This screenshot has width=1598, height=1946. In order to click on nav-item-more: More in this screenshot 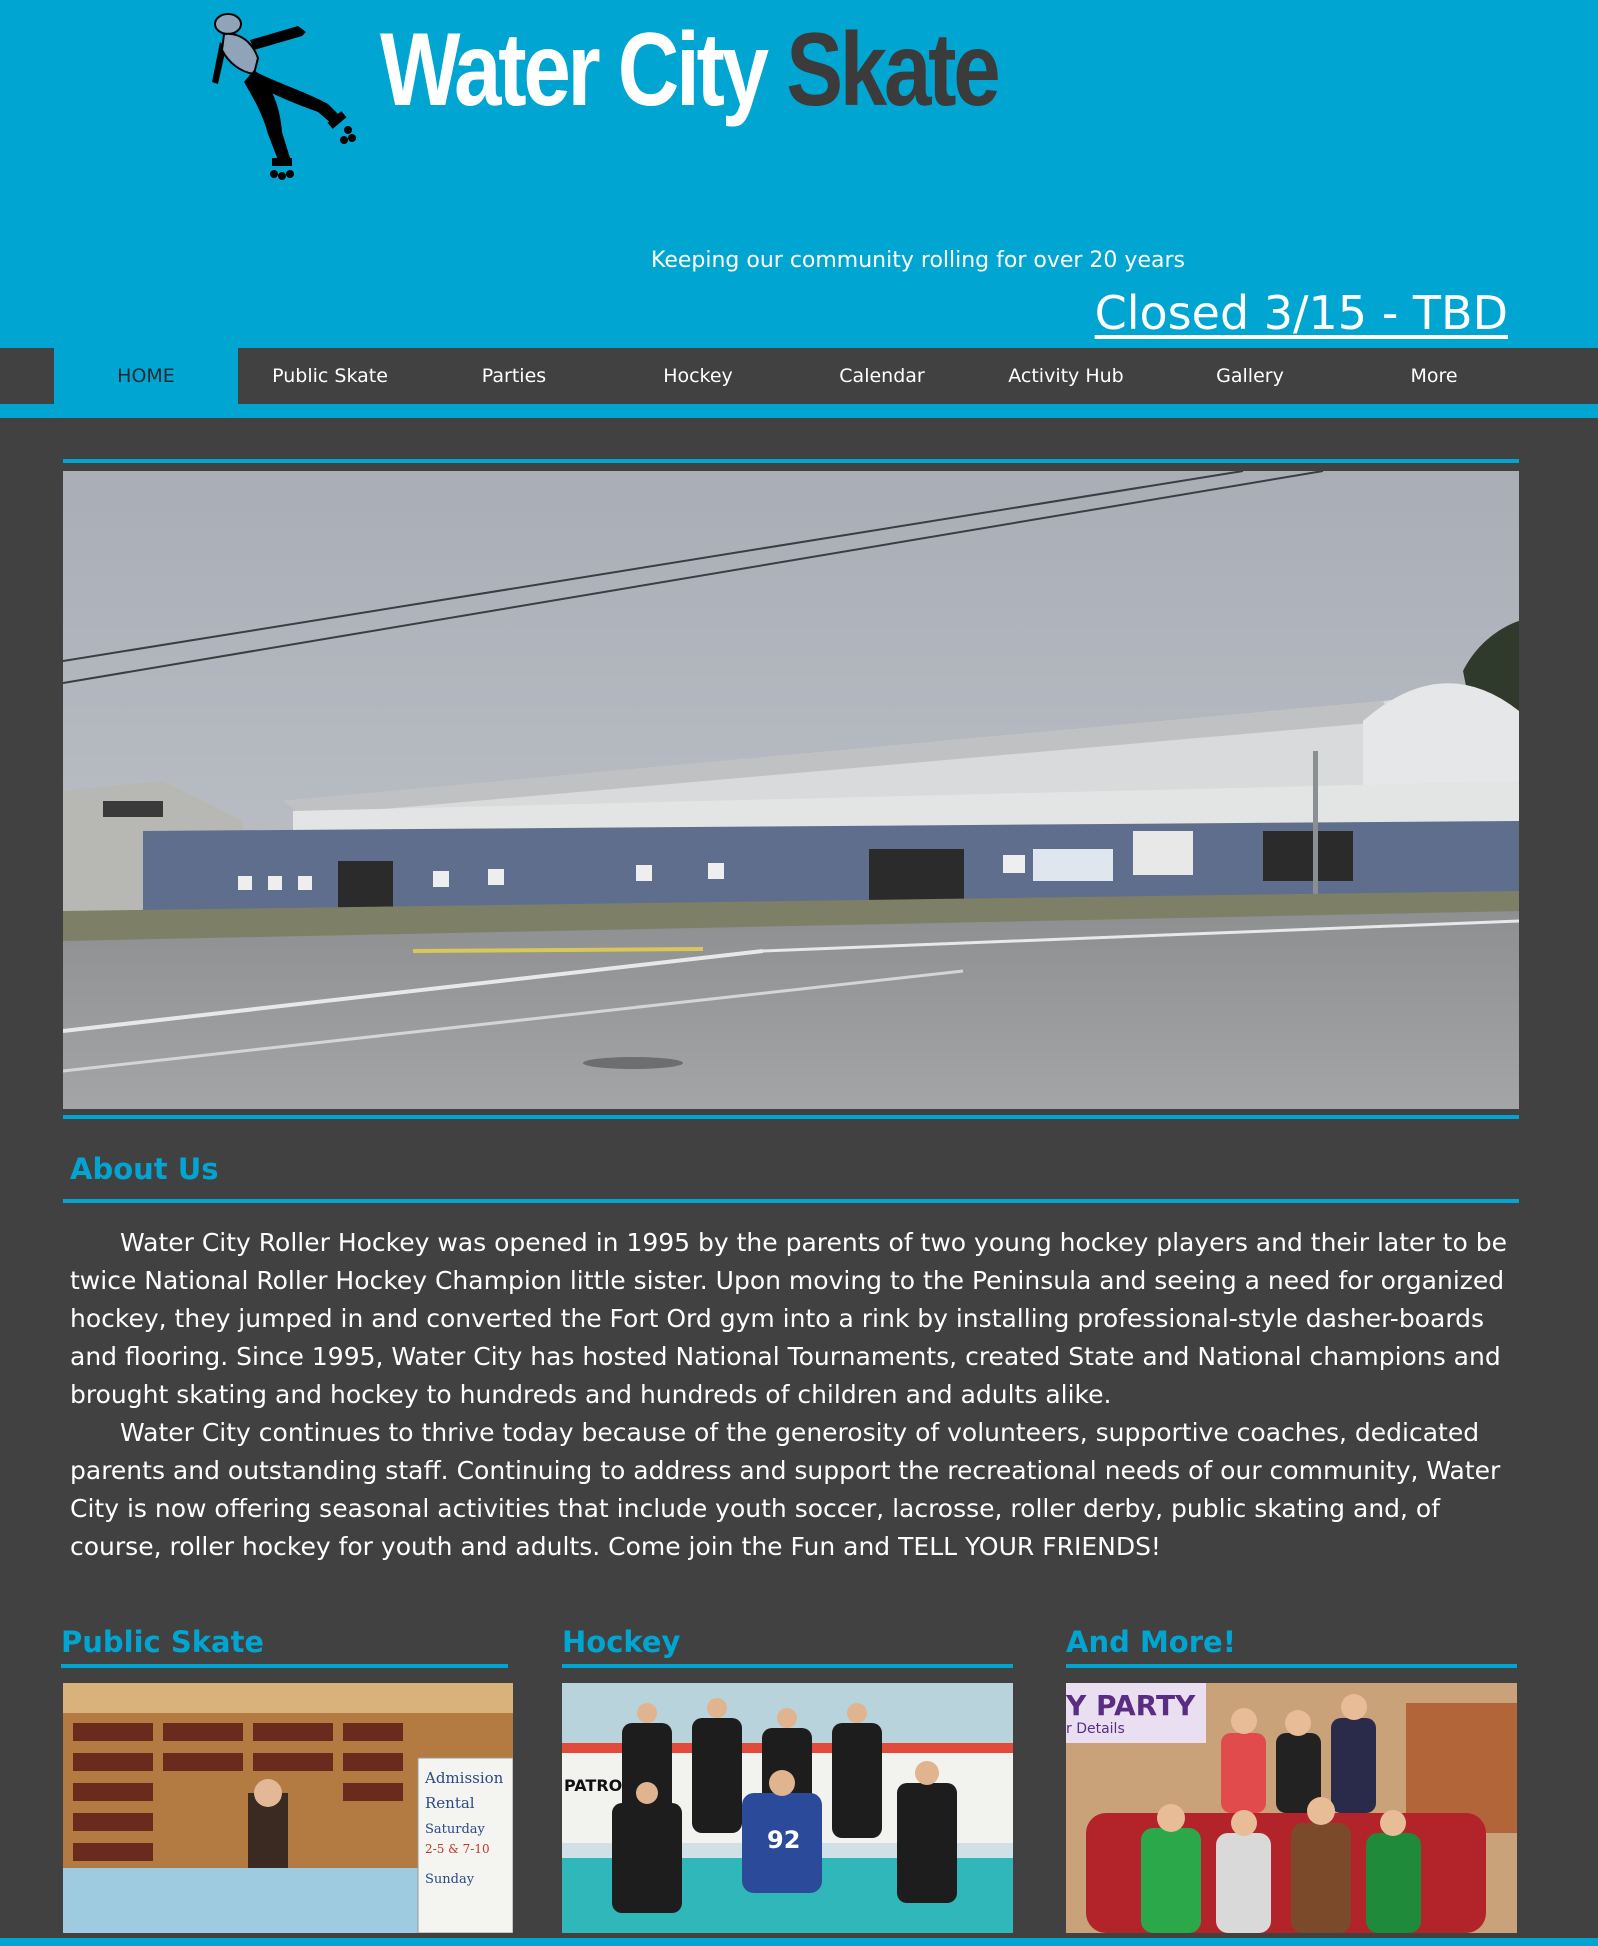, I will do `click(1434, 376)`.